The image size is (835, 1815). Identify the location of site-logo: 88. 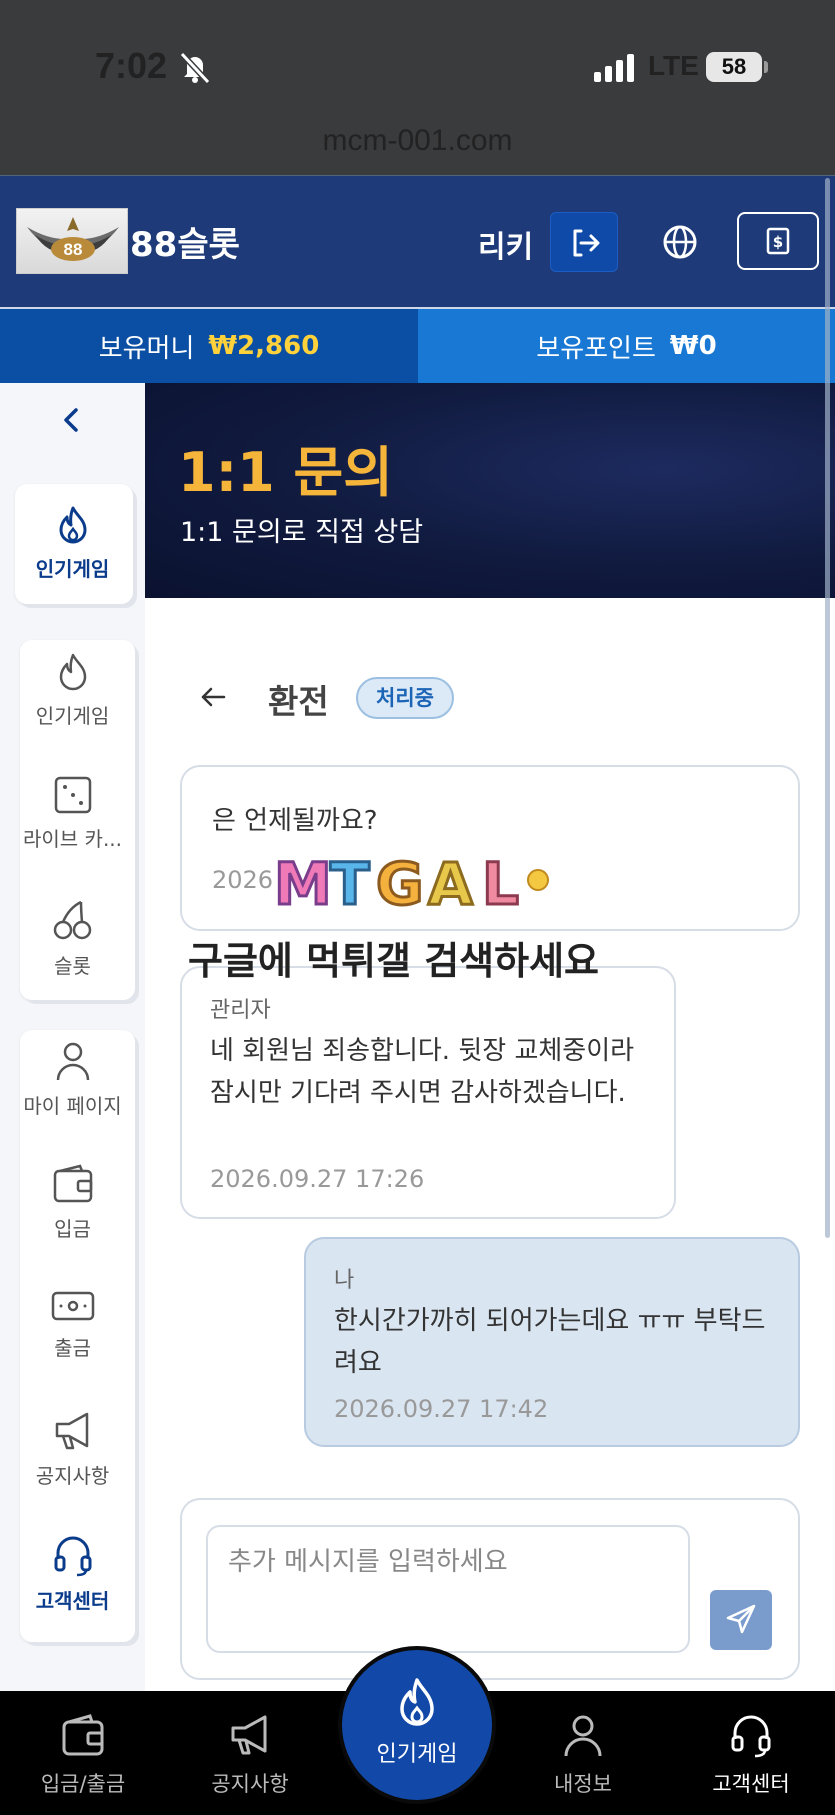
(72, 241).